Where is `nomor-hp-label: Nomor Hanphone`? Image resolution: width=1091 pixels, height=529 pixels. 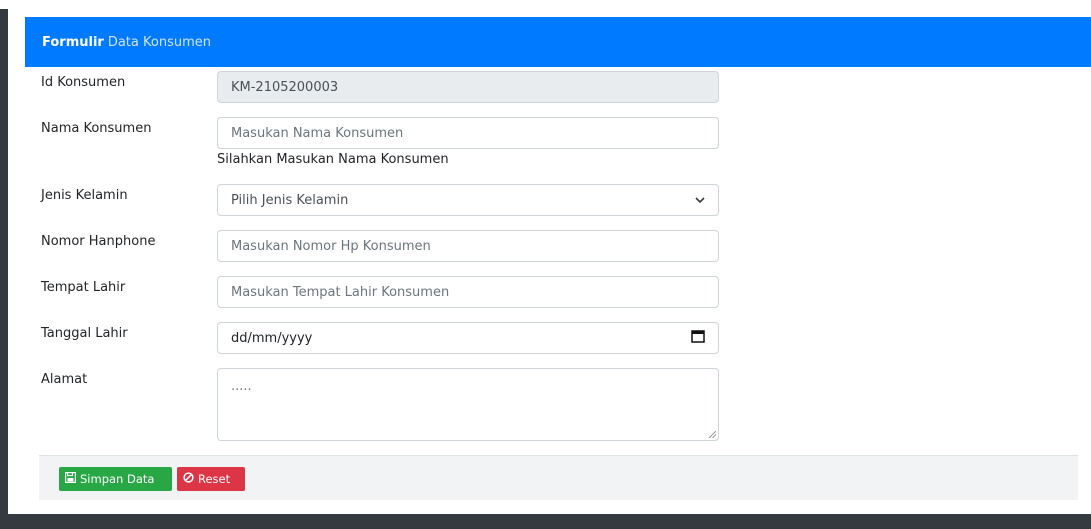
nomor-hp-label: Nomor Hanphone is located at coordinates (98, 241).